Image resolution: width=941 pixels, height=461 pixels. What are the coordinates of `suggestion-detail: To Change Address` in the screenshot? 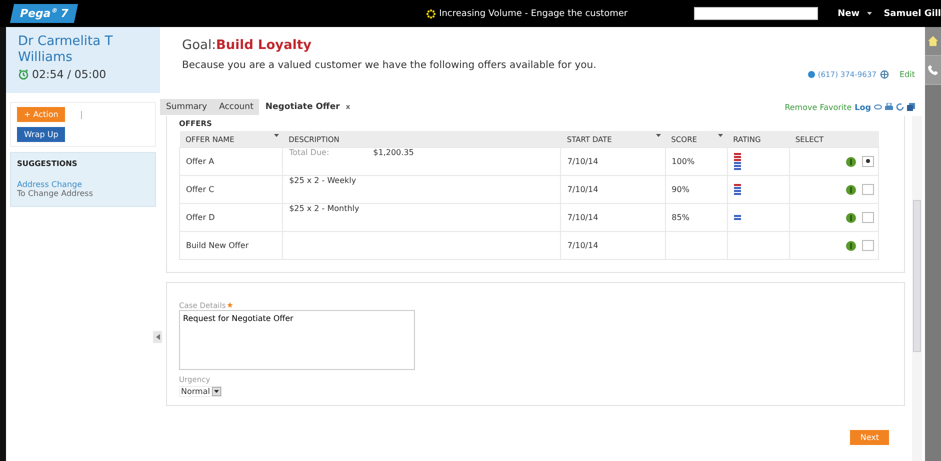 It's located at (55, 193).